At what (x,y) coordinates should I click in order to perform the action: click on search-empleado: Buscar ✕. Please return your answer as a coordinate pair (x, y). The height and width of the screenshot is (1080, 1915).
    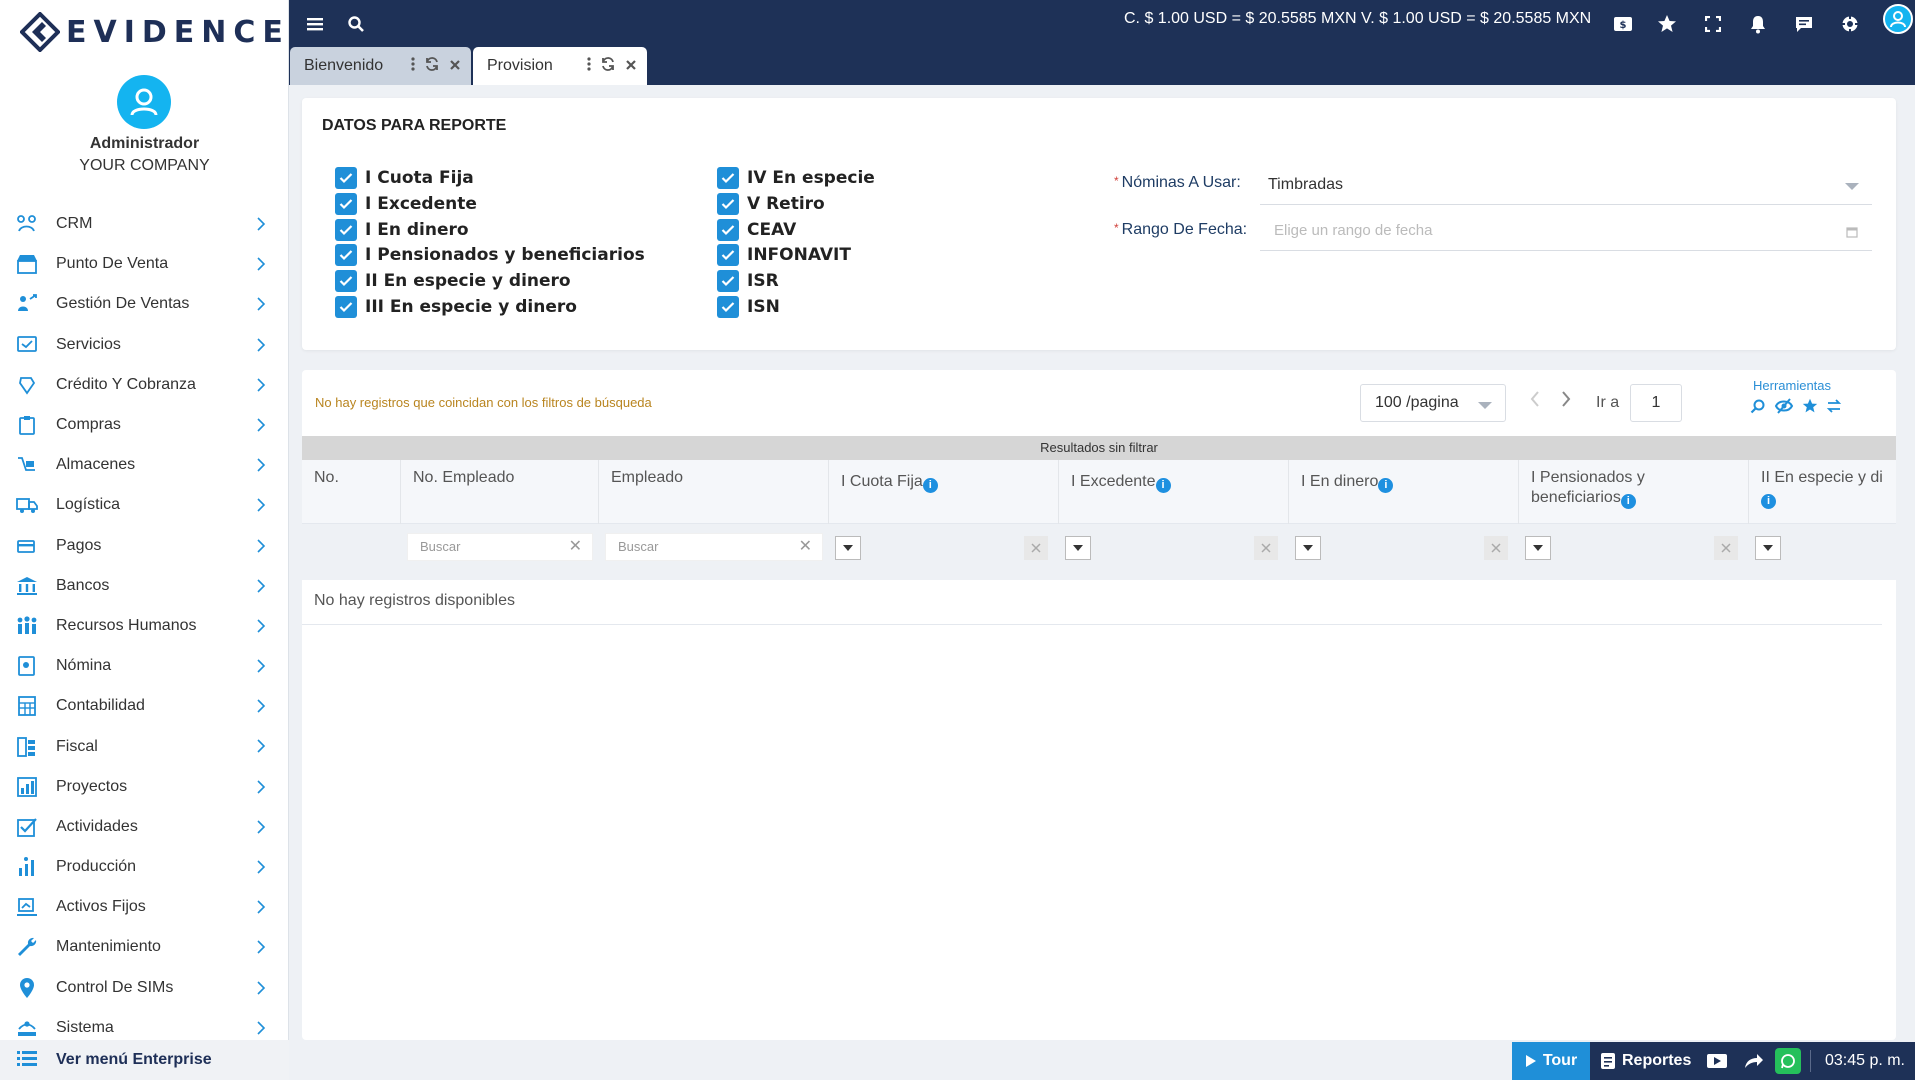
    Looking at the image, I should click on (714, 547).